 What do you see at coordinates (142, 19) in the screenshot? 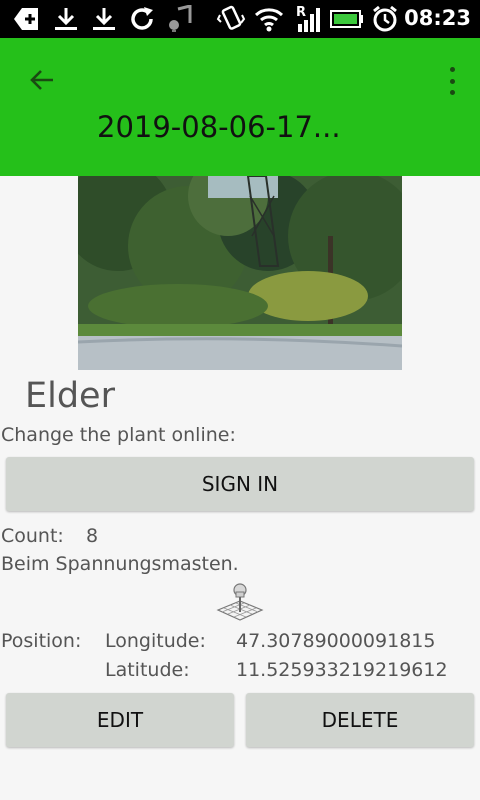
I see `sync-icon` at bounding box center [142, 19].